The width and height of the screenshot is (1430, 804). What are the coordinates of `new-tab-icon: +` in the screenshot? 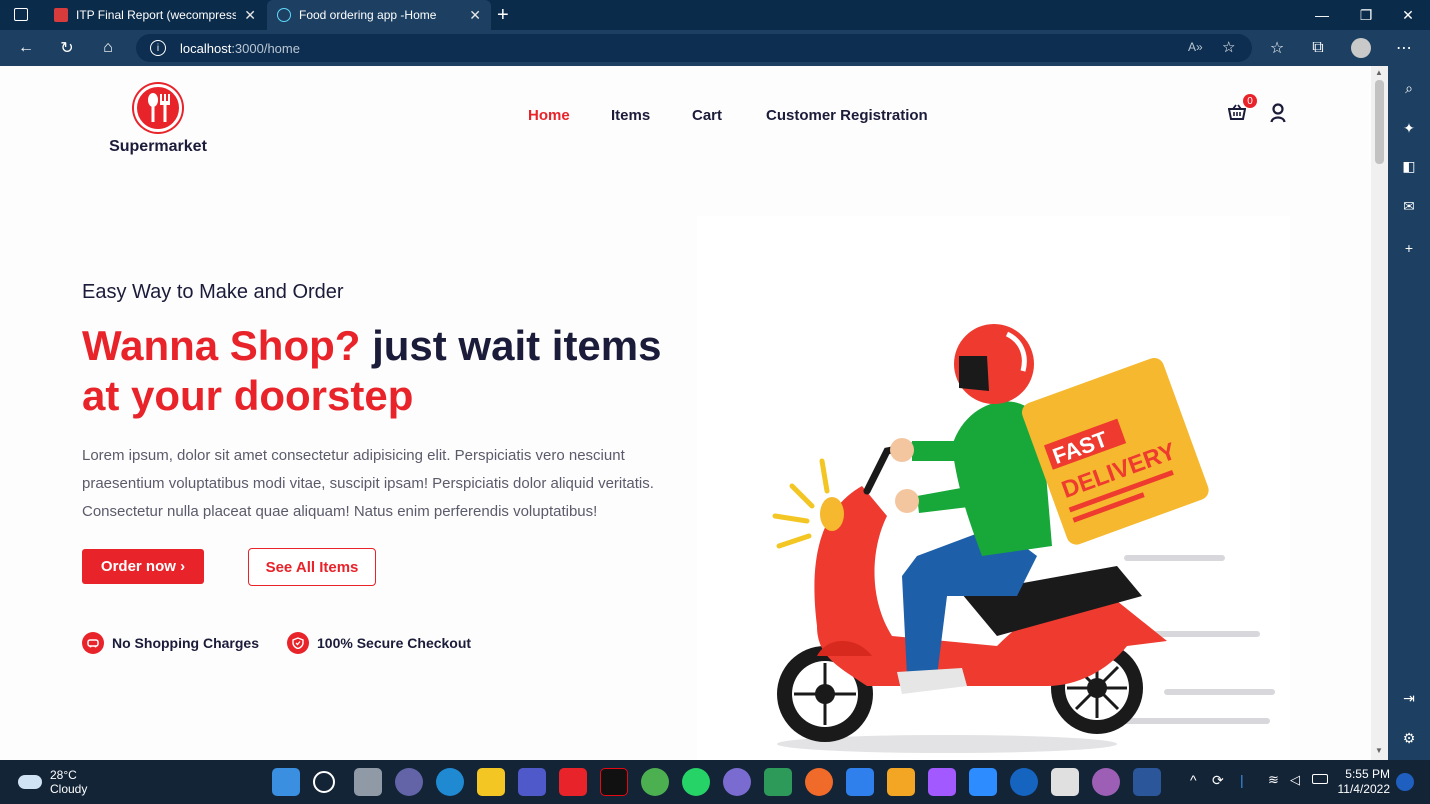 It's located at (503, 15).